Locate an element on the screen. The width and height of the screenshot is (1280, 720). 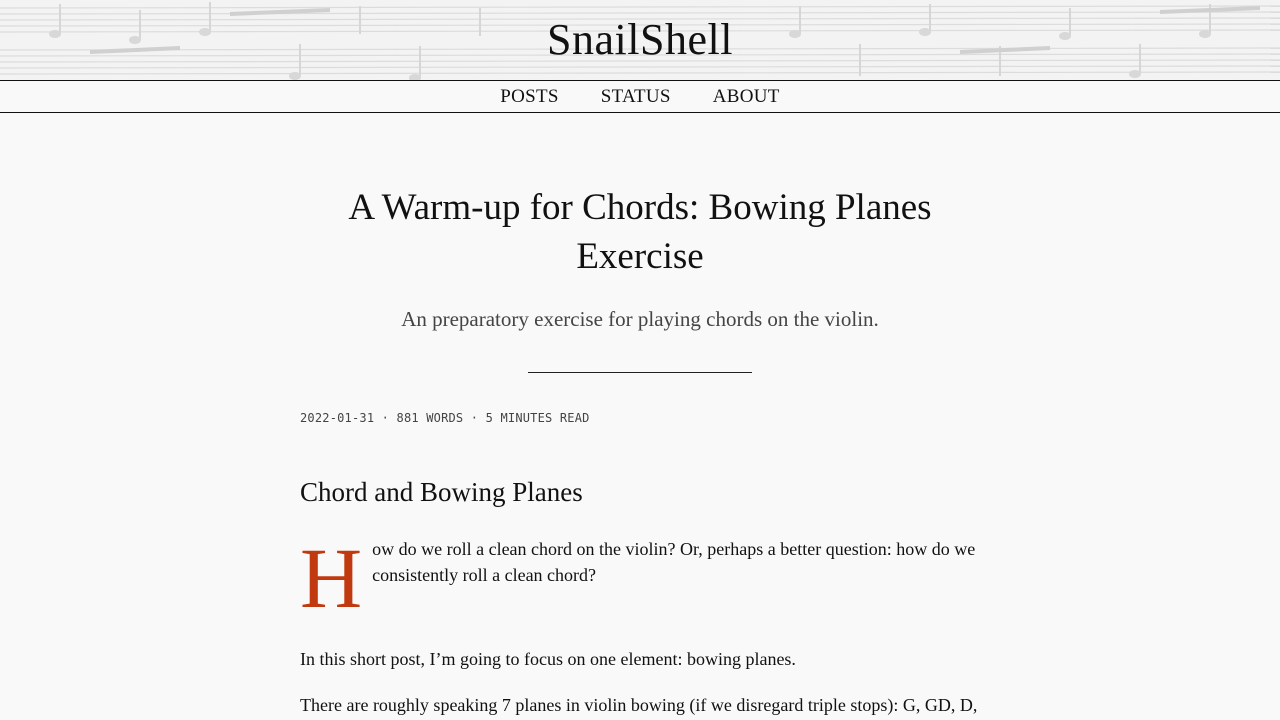
main-navigation: POSTS STATUS ABOUT is located at coordinates (640, 96).